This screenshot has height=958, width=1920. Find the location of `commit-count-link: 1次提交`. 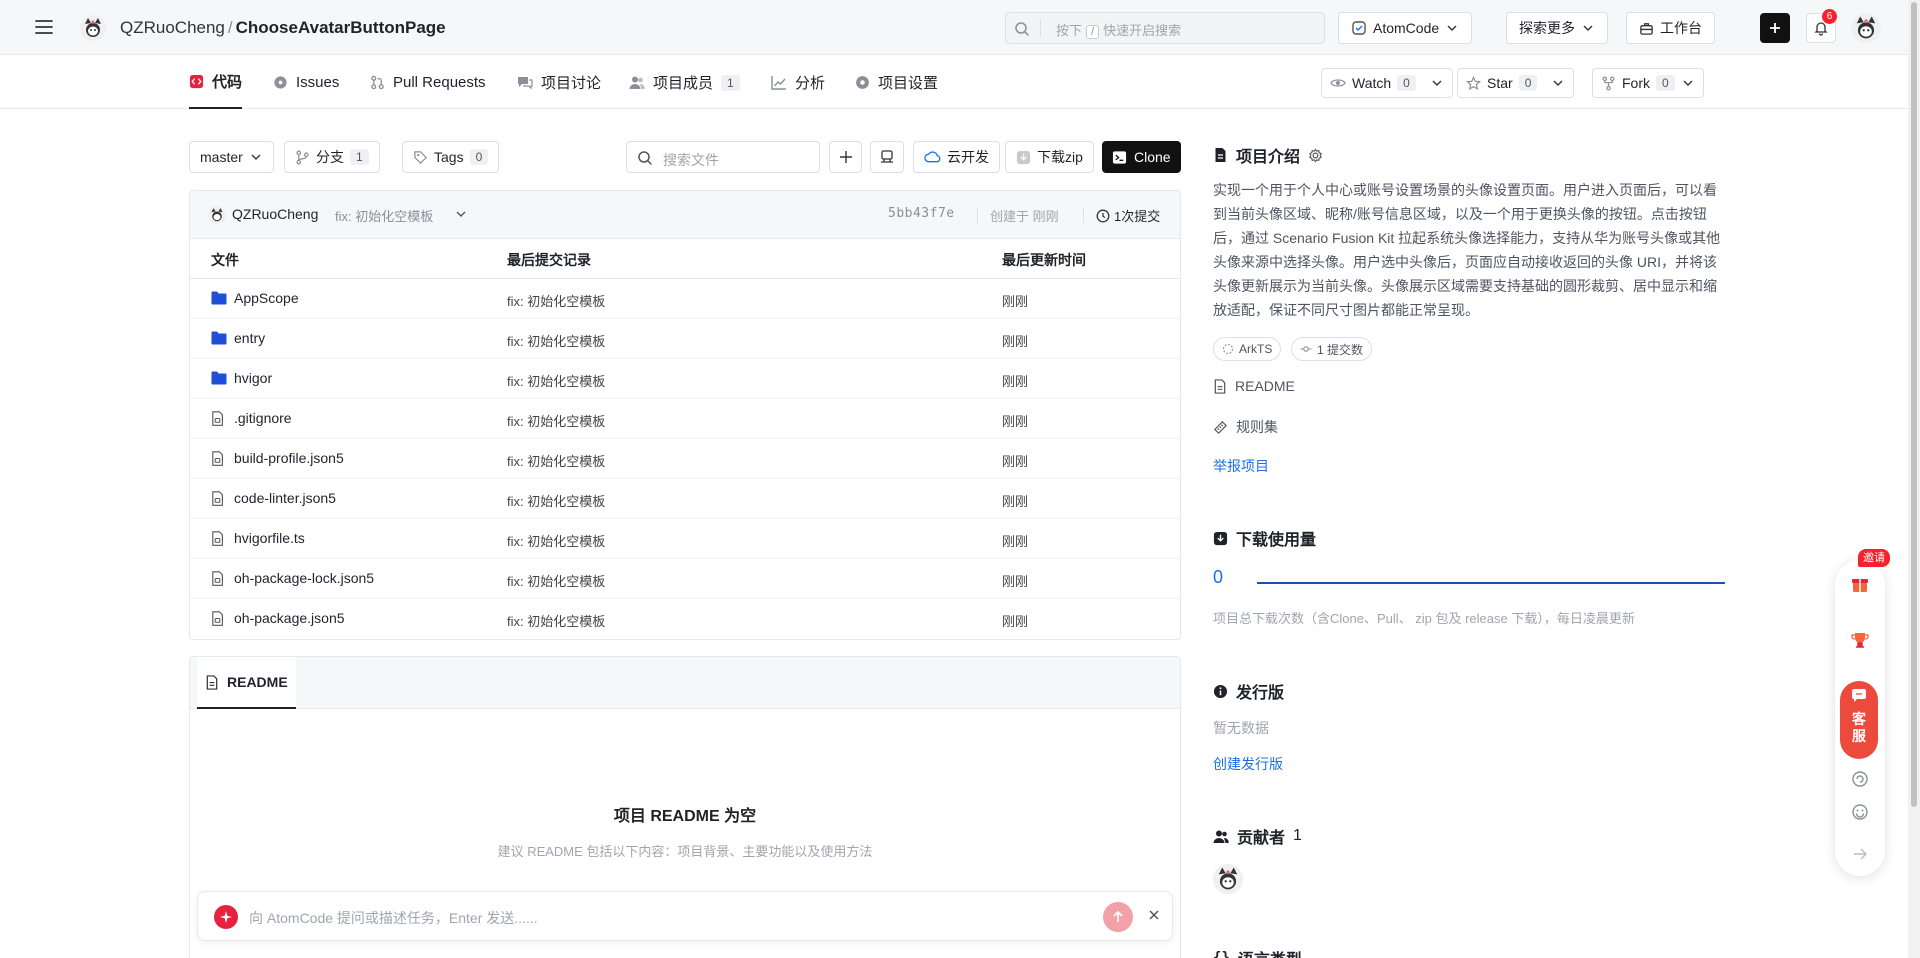

commit-count-link: 1次提交 is located at coordinates (1128, 215).